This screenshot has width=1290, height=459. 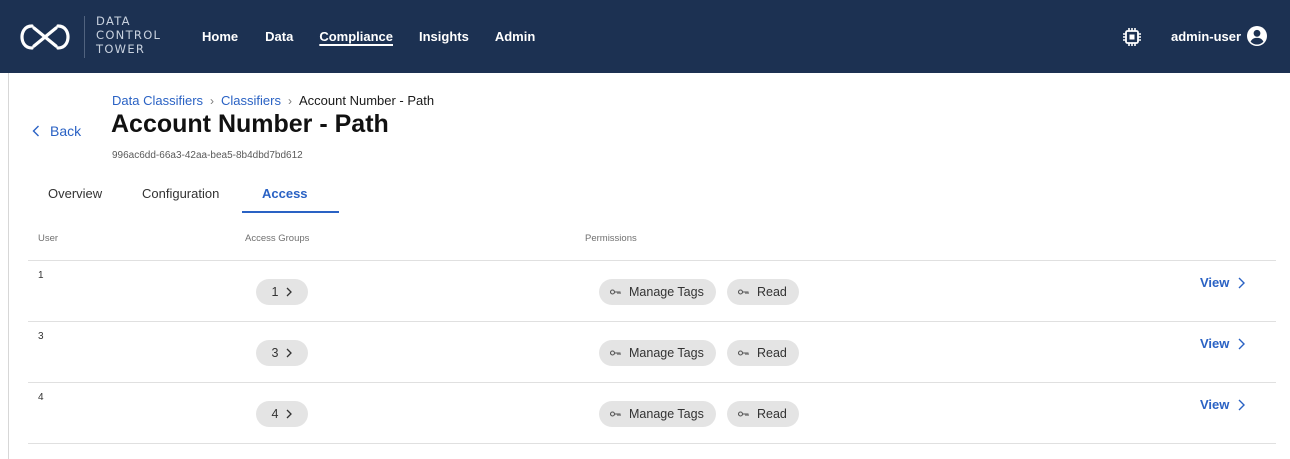 I want to click on access-group-button: 4, so click(x=282, y=414).